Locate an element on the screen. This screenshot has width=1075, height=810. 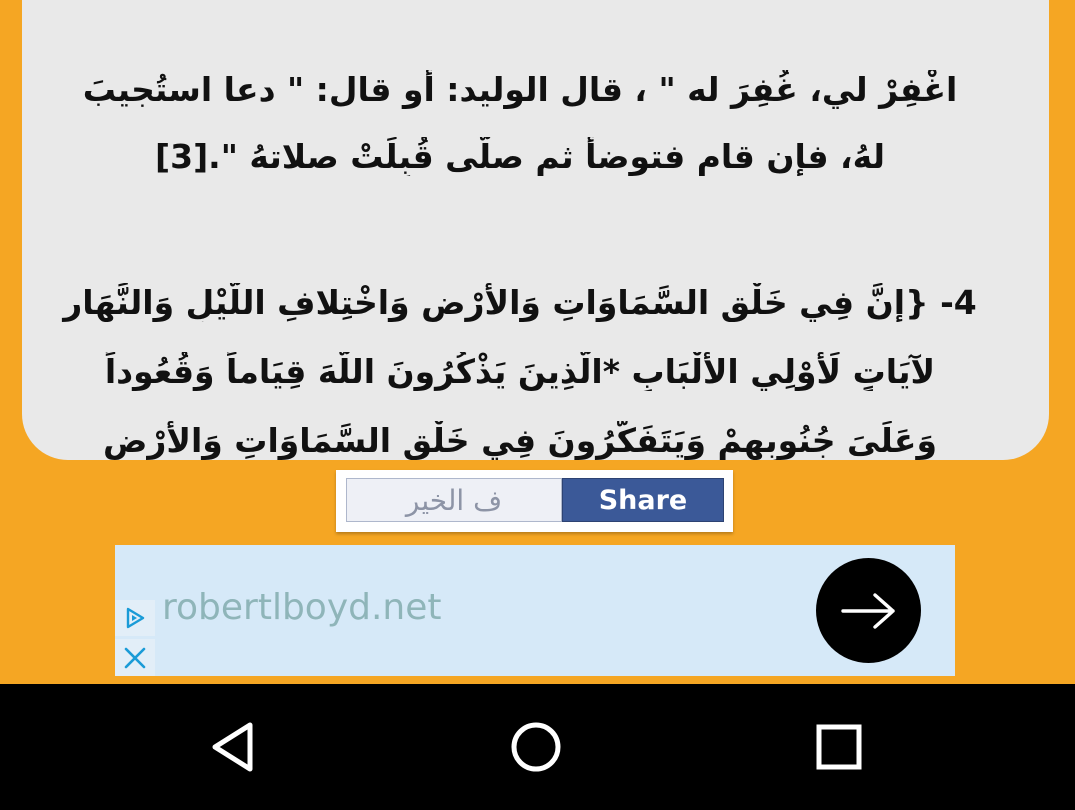
nav-back-button is located at coordinates (233, 747).